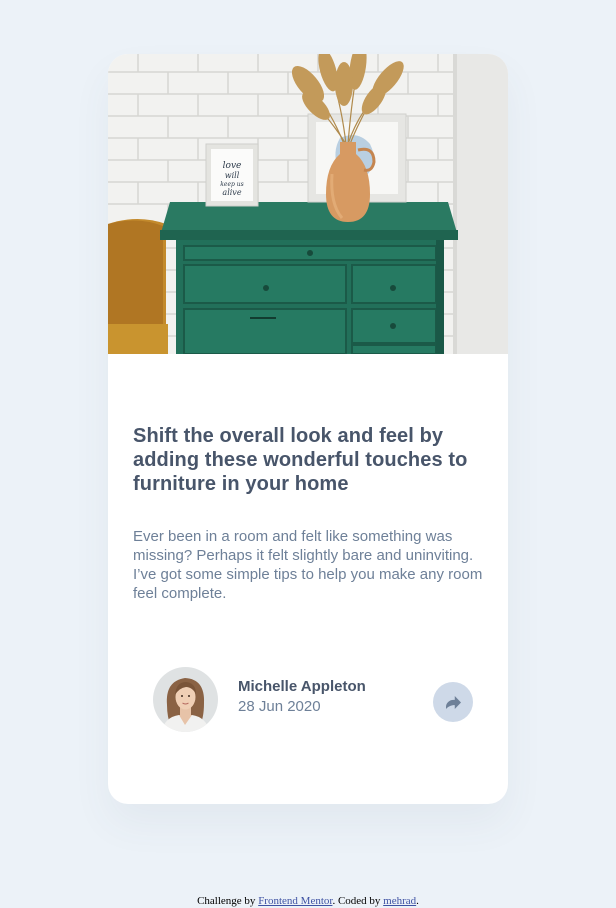 This screenshot has height=908, width=616. I want to click on author-name: Michelle Appleton, so click(302, 686).